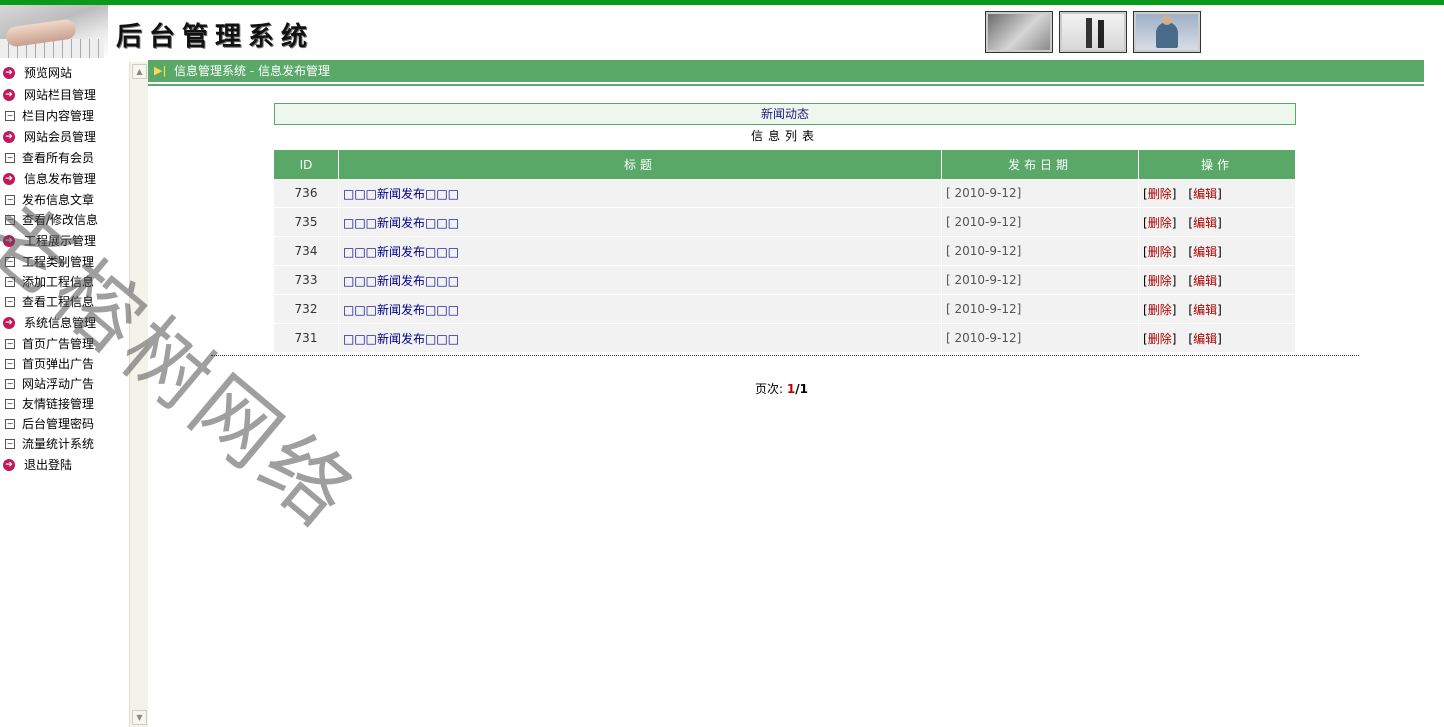 The height and width of the screenshot is (727, 1444). Describe the element at coordinates (58, 116) in the screenshot. I see `sidebar-item-label: 栏目内容管理` at that location.